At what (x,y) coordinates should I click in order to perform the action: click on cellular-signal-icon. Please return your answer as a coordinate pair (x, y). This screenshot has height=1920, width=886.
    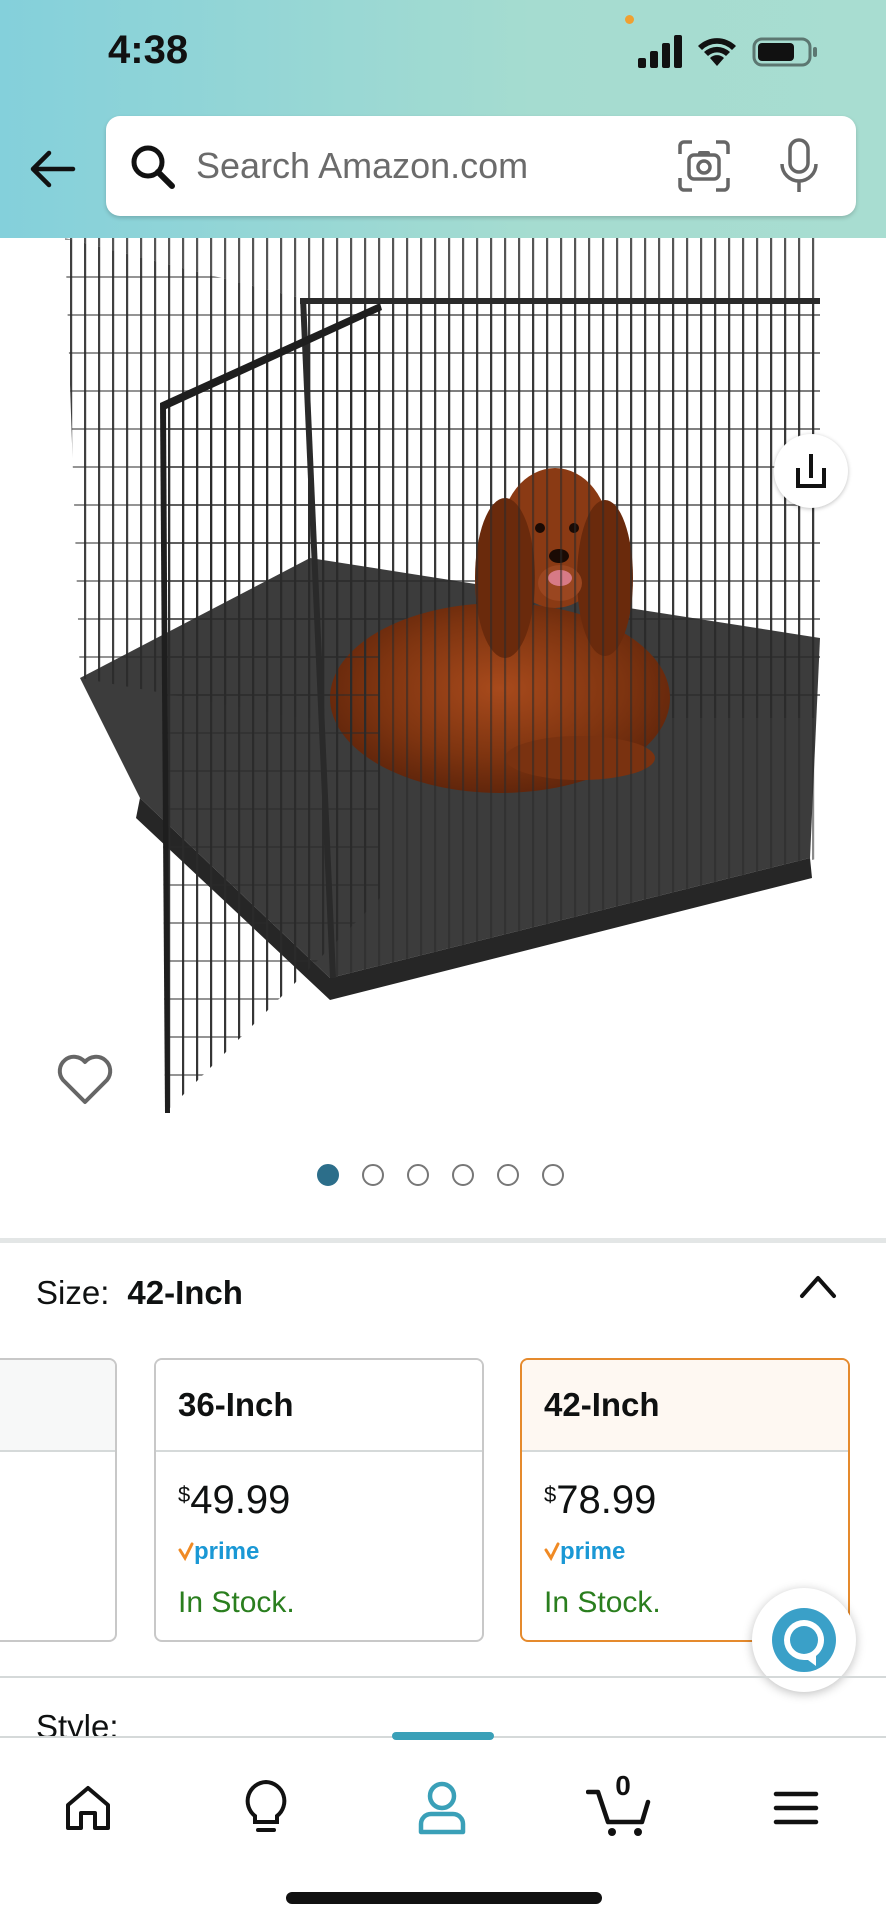
    Looking at the image, I should click on (660, 51).